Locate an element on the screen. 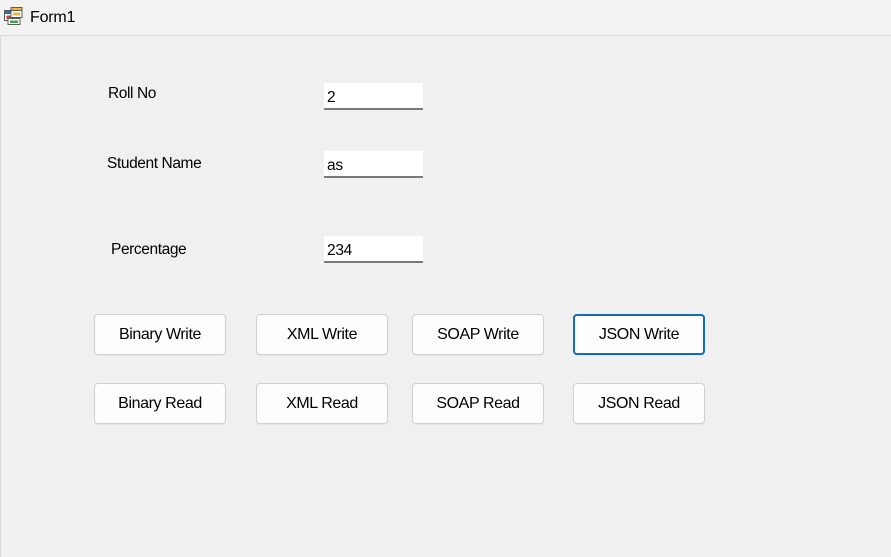 The width and height of the screenshot is (891, 557). soap-write-button: SOAP Write is located at coordinates (478, 334).